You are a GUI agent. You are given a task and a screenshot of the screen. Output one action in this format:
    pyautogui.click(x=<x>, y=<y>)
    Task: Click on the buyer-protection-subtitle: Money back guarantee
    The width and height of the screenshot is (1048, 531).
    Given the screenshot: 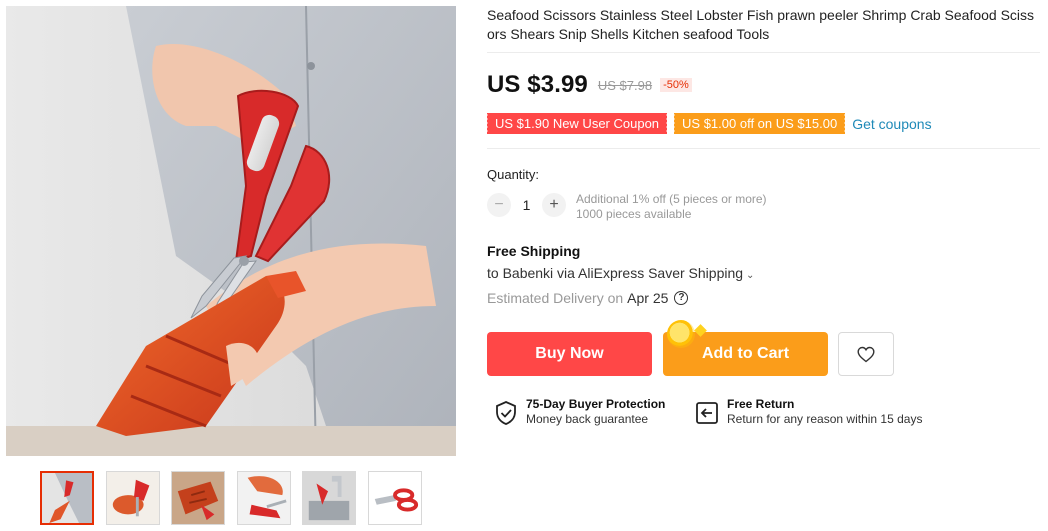 What is the action you would take?
    pyautogui.click(x=587, y=419)
    